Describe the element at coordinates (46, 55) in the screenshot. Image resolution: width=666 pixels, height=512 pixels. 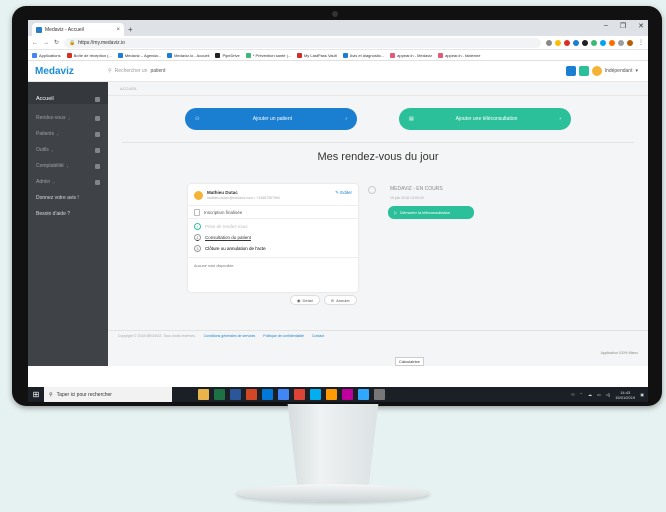
I see `bookmark-item: Applications` at that location.